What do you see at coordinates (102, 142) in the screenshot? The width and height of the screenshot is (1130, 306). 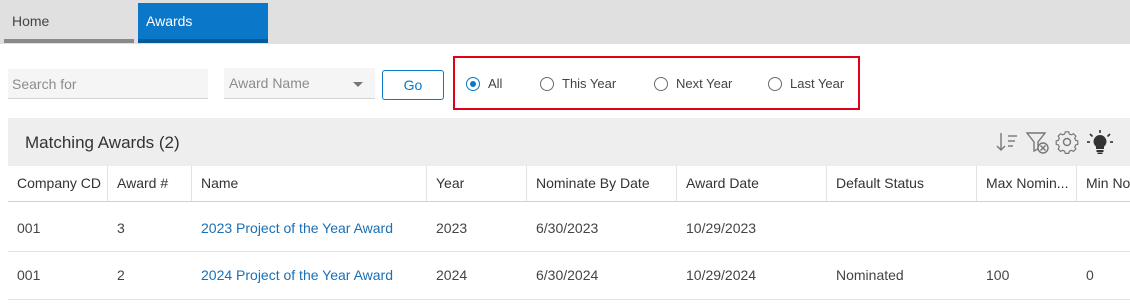 I see `panel-title: Matching Awards (2)` at bounding box center [102, 142].